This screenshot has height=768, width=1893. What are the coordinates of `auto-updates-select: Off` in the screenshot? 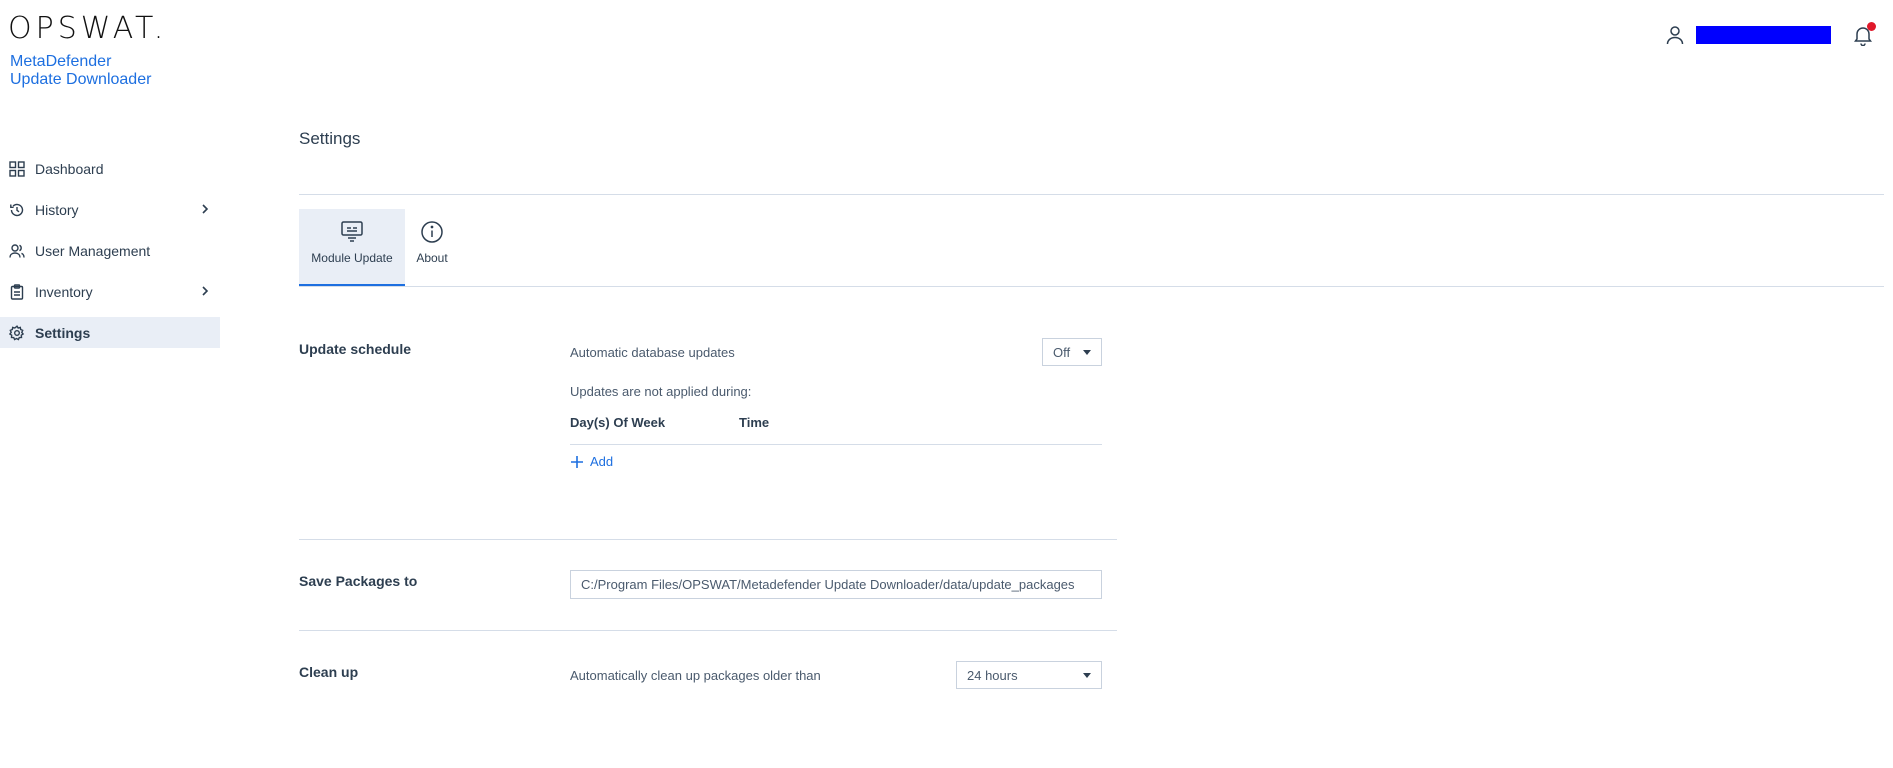 It's located at (1072, 352).